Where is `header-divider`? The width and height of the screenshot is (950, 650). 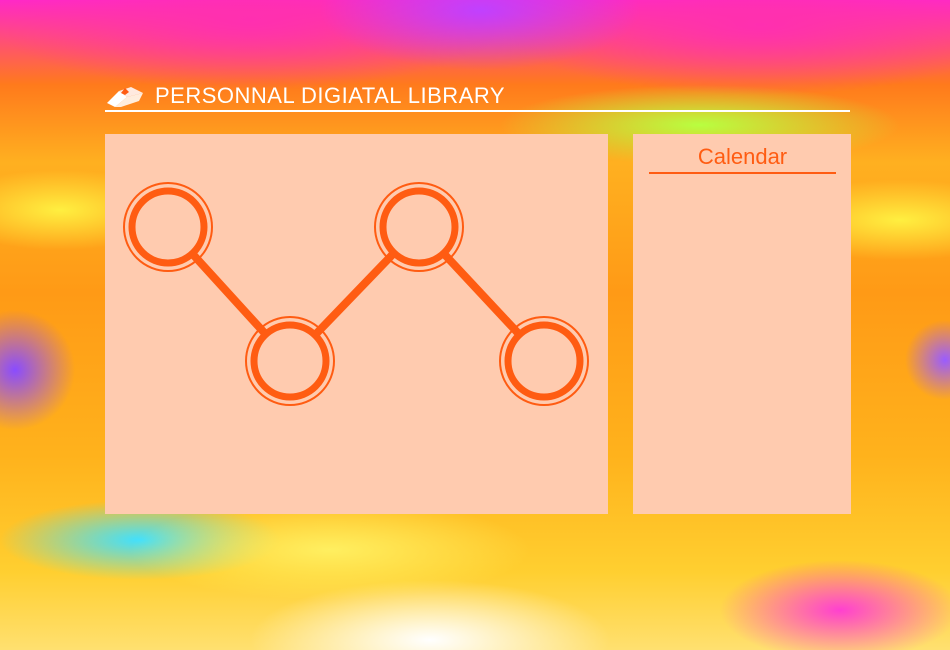 header-divider is located at coordinates (477, 111).